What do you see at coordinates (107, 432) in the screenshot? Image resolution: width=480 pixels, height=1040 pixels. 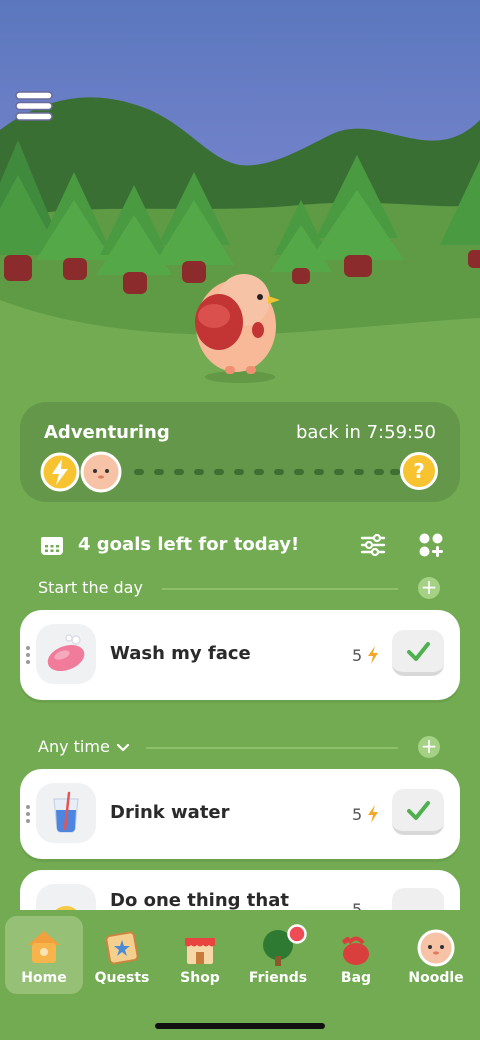 I see `adventure-title: Adventuring` at bounding box center [107, 432].